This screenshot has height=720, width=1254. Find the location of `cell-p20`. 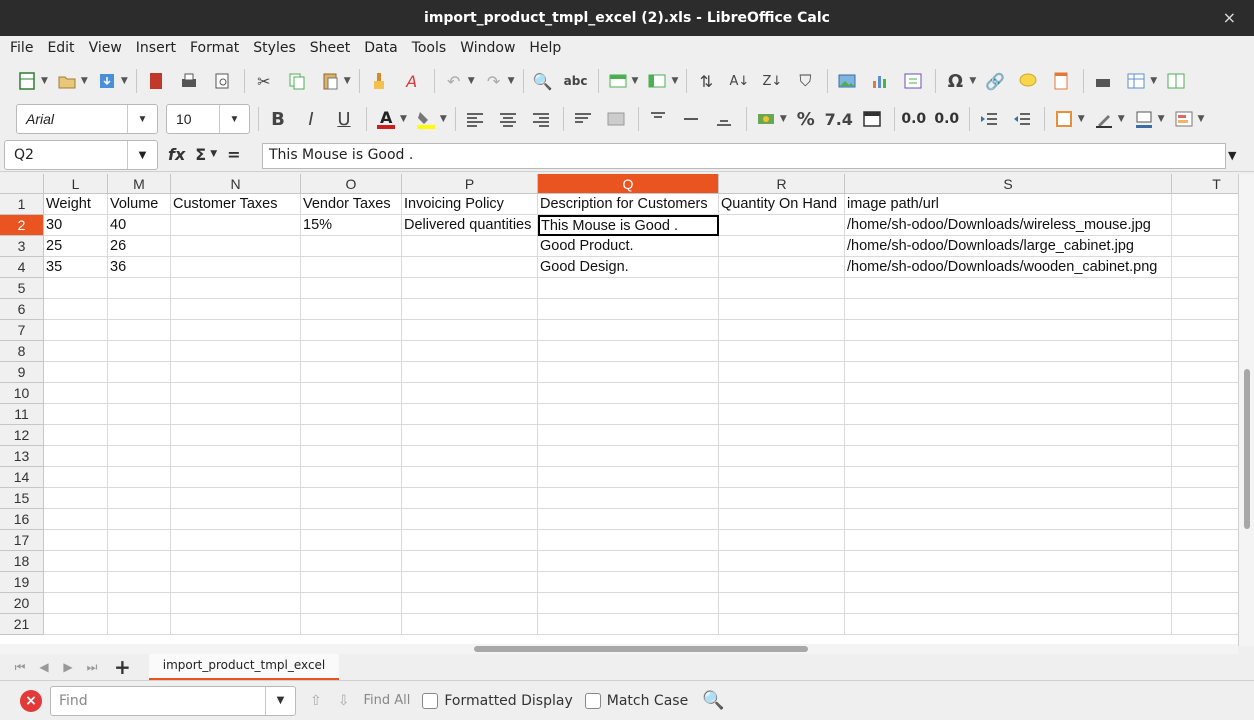

cell-p20 is located at coordinates (470, 603).